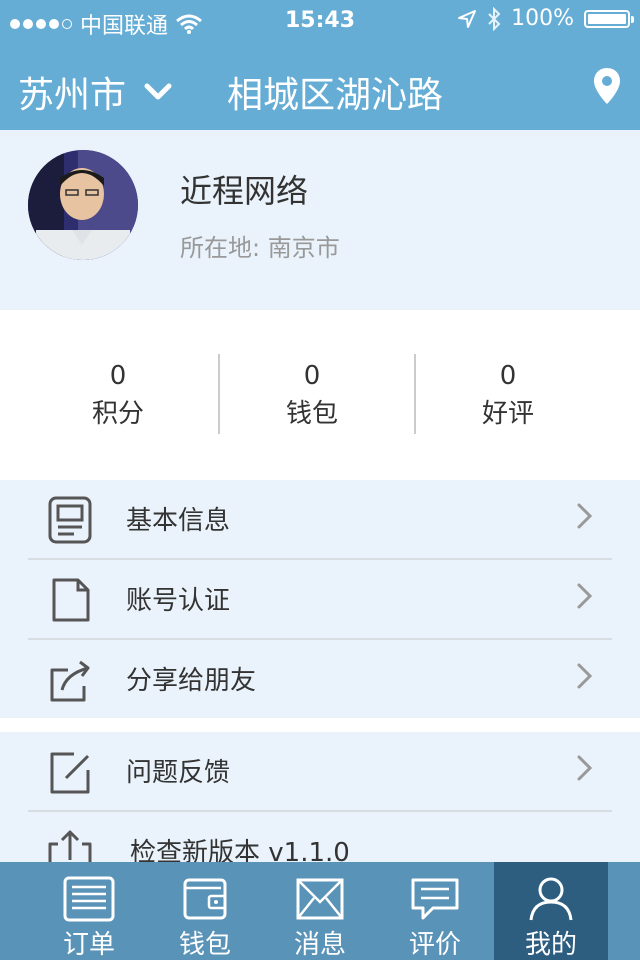  What do you see at coordinates (550, 945) in the screenshot?
I see `tab-label: 我的` at bounding box center [550, 945].